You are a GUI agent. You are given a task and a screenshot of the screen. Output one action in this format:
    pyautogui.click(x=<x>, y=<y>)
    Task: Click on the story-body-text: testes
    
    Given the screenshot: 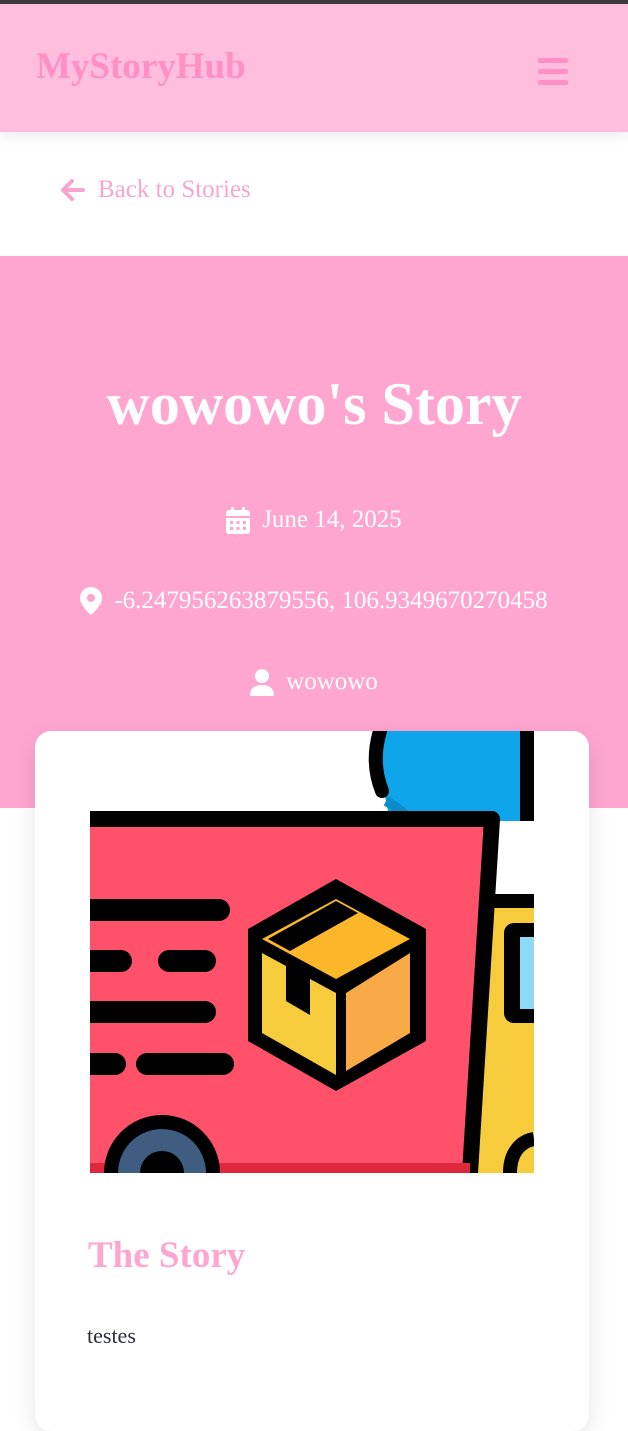 What is the action you would take?
    pyautogui.click(x=111, y=1335)
    